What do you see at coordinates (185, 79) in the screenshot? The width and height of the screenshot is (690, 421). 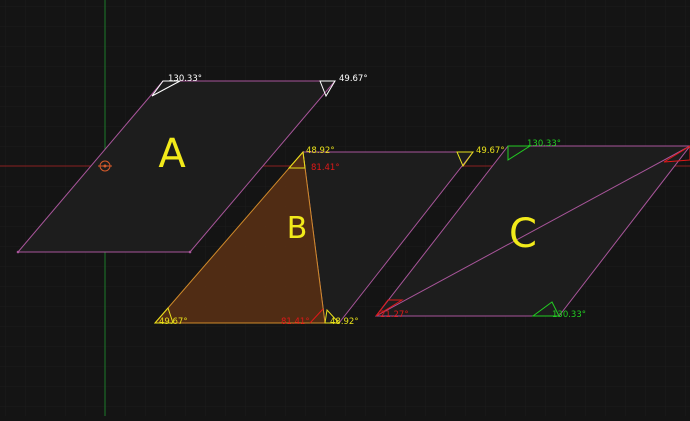 I see `angle-label-a-top-left: 130.33°` at bounding box center [185, 79].